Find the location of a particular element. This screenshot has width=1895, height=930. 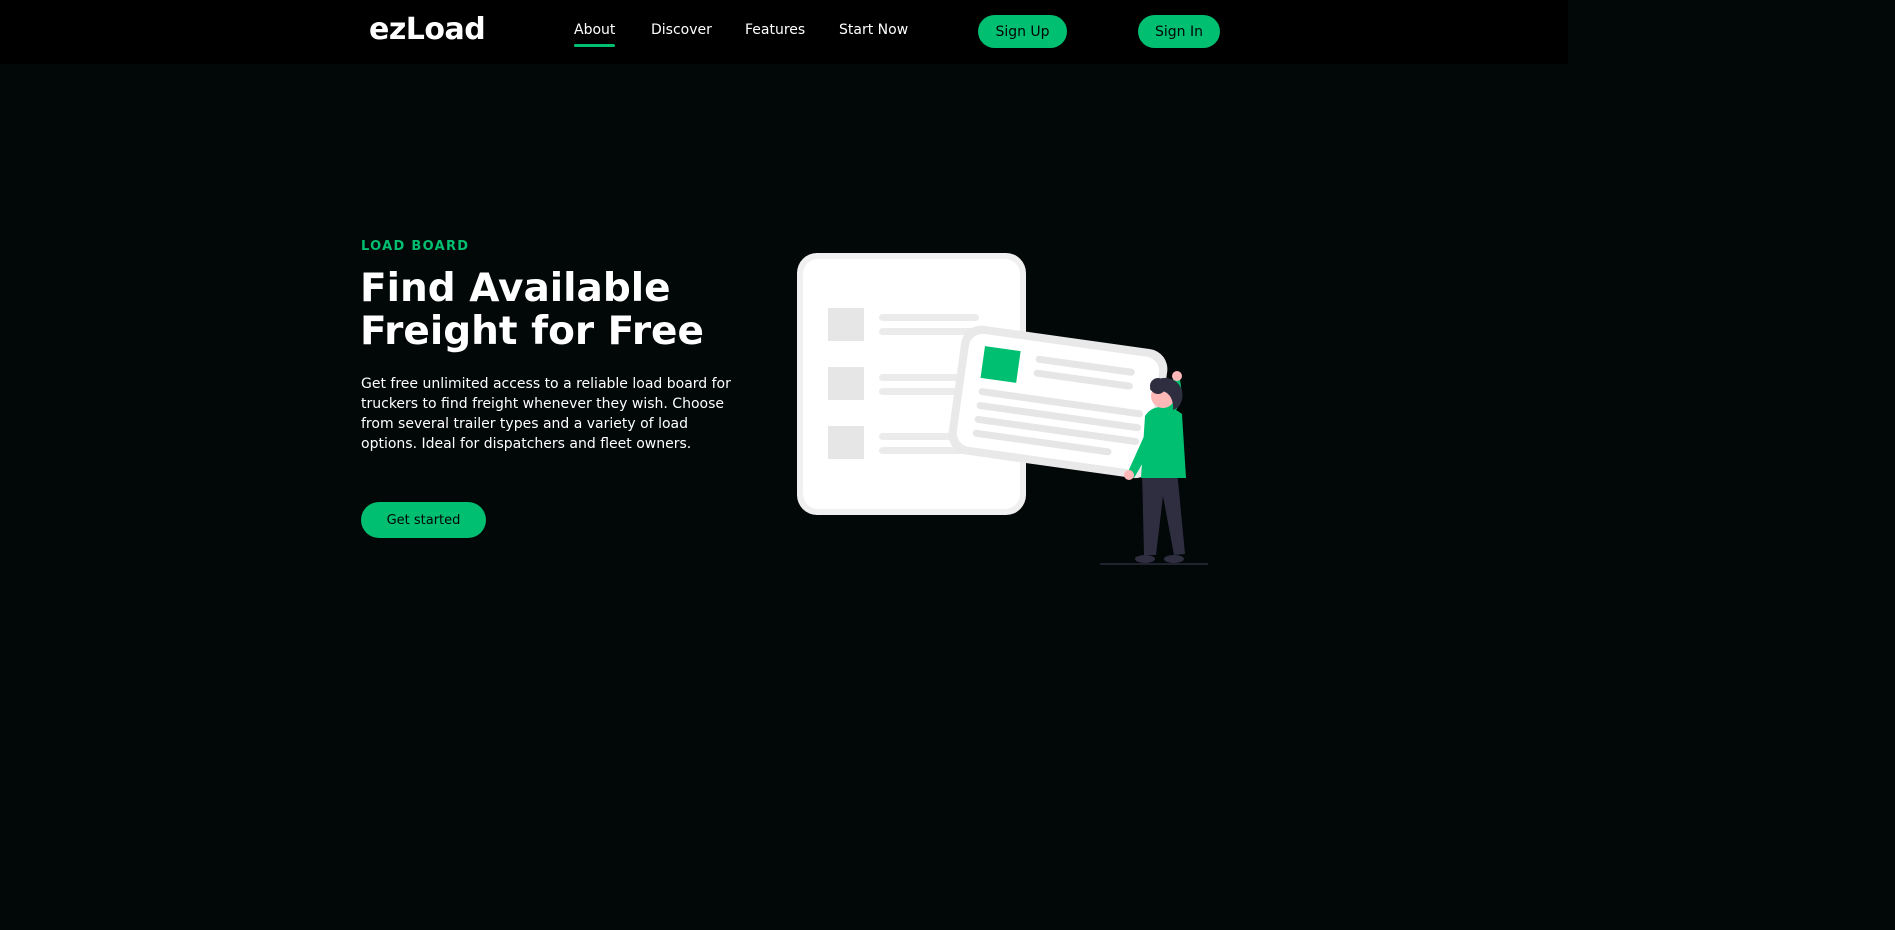

hero-eyebrow: LOAD BOARD is located at coordinates (415, 246).